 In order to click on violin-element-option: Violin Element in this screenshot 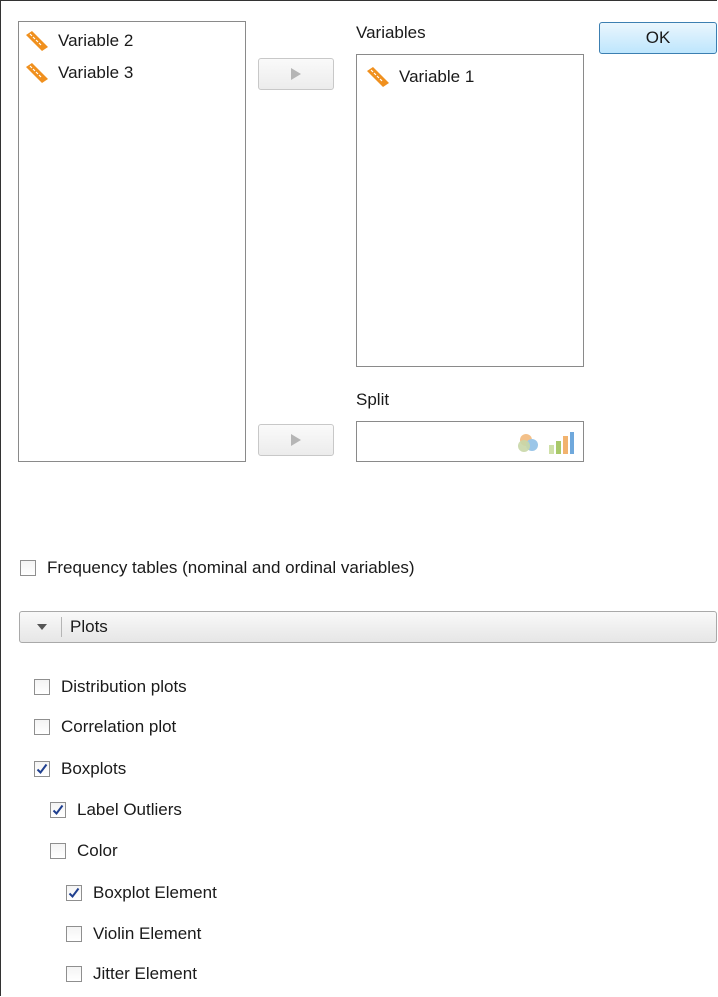, I will do `click(133, 934)`.